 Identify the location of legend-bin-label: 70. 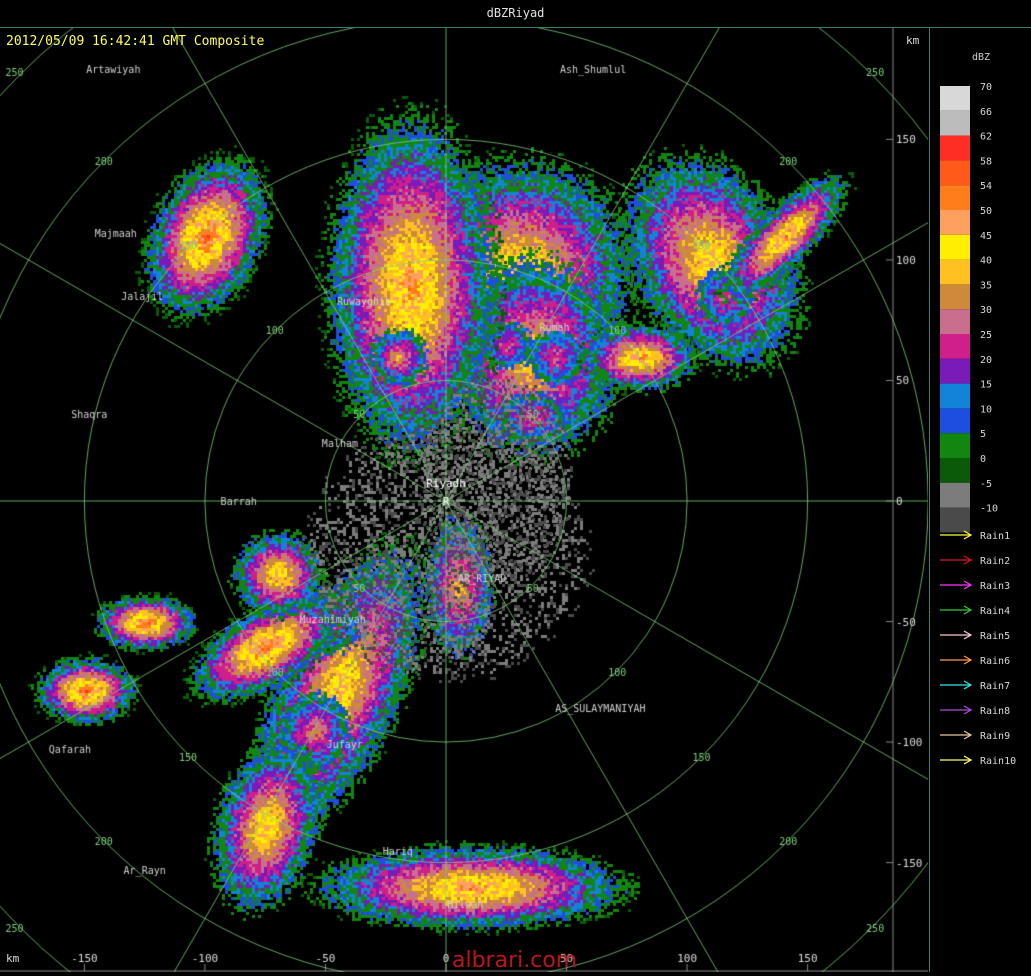
(986, 87).